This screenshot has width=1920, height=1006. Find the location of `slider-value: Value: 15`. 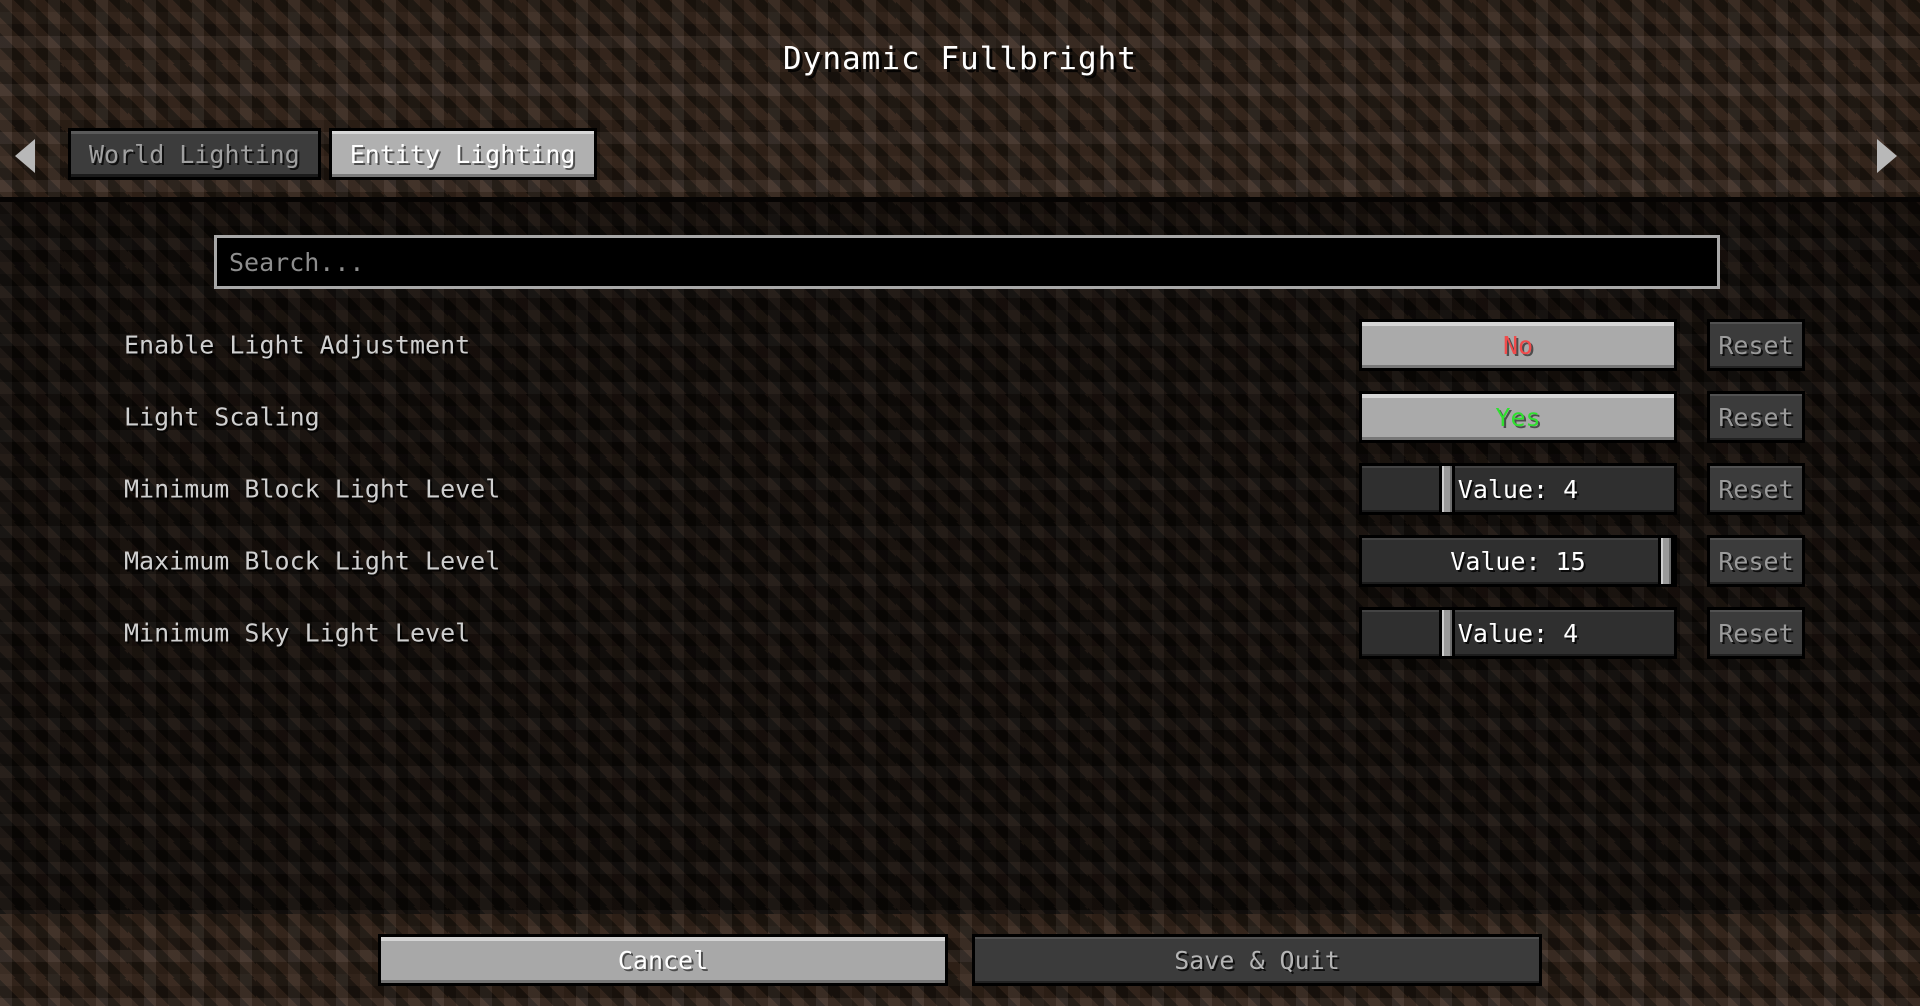

slider-value: Value: 15 is located at coordinates (1518, 561).